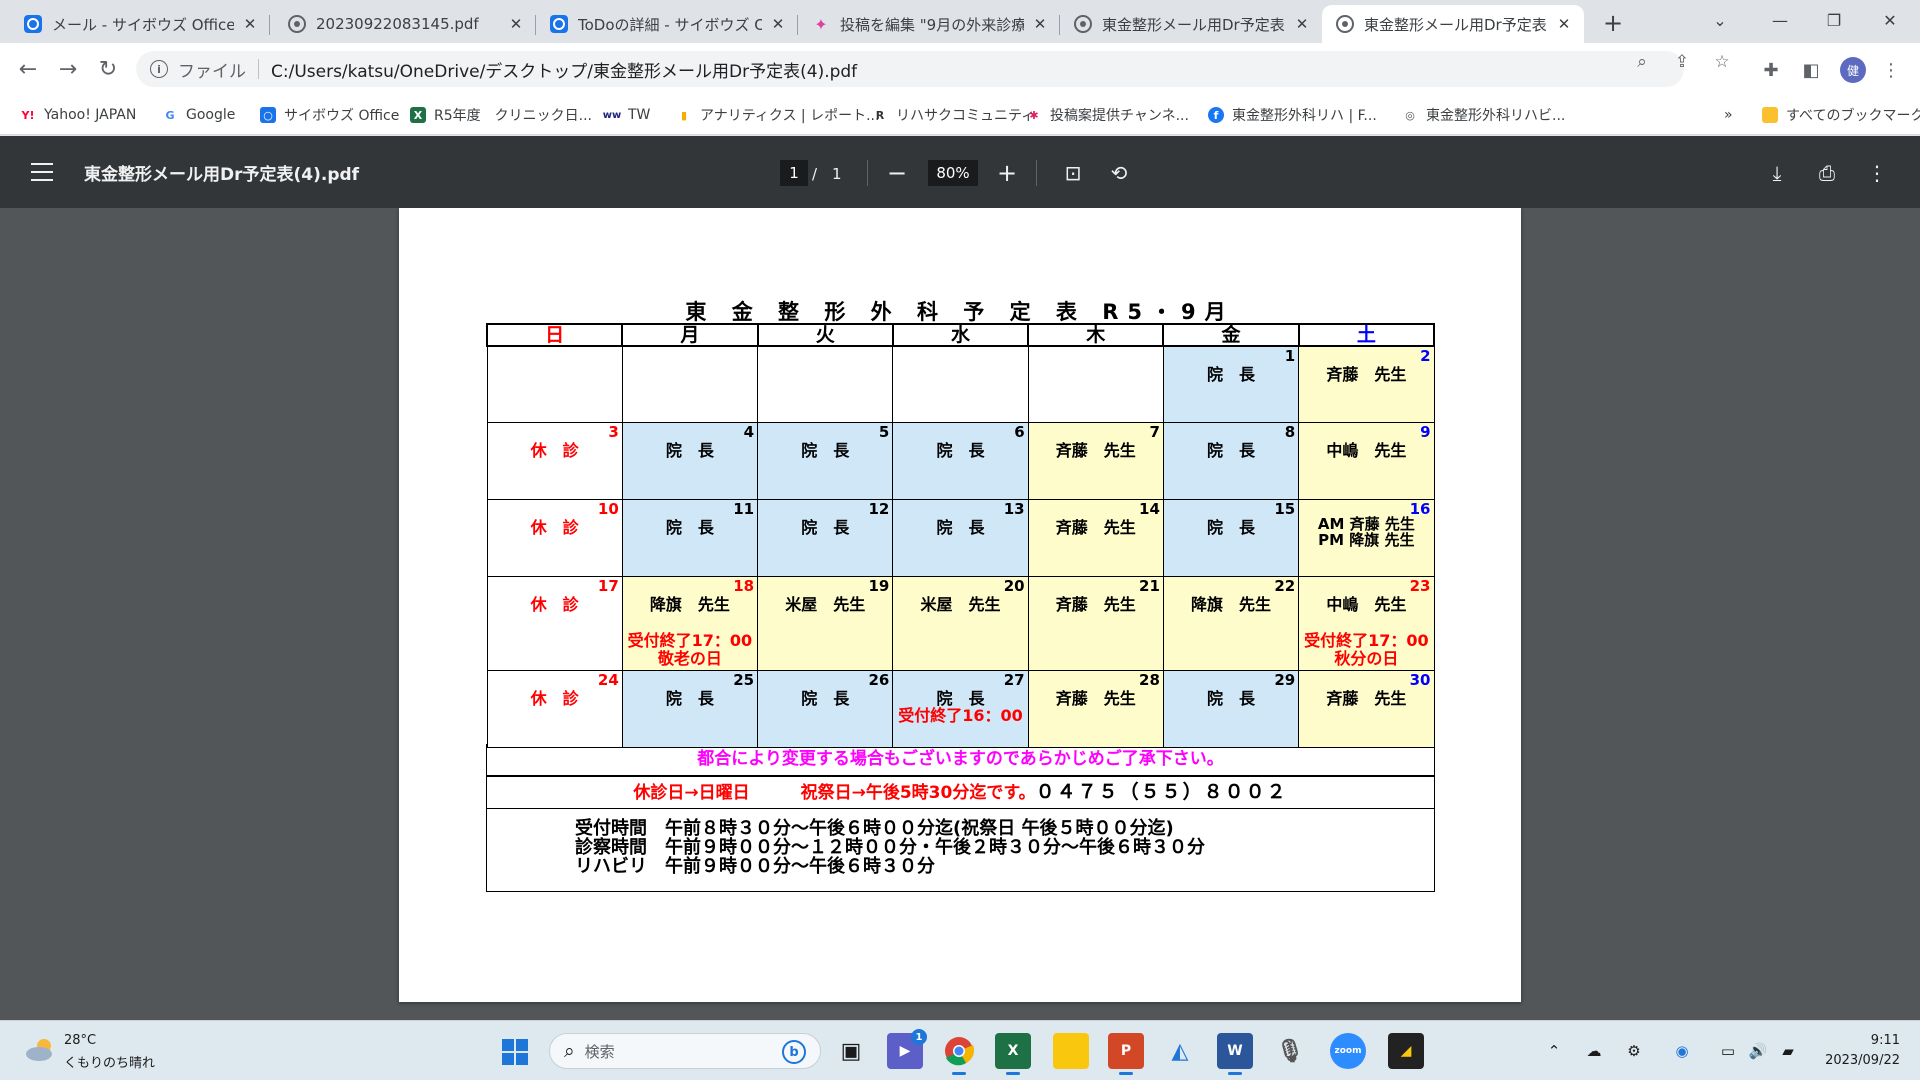  Describe the element at coordinates (1827, 173) in the screenshot. I see `print-icon: ⎙` at that location.